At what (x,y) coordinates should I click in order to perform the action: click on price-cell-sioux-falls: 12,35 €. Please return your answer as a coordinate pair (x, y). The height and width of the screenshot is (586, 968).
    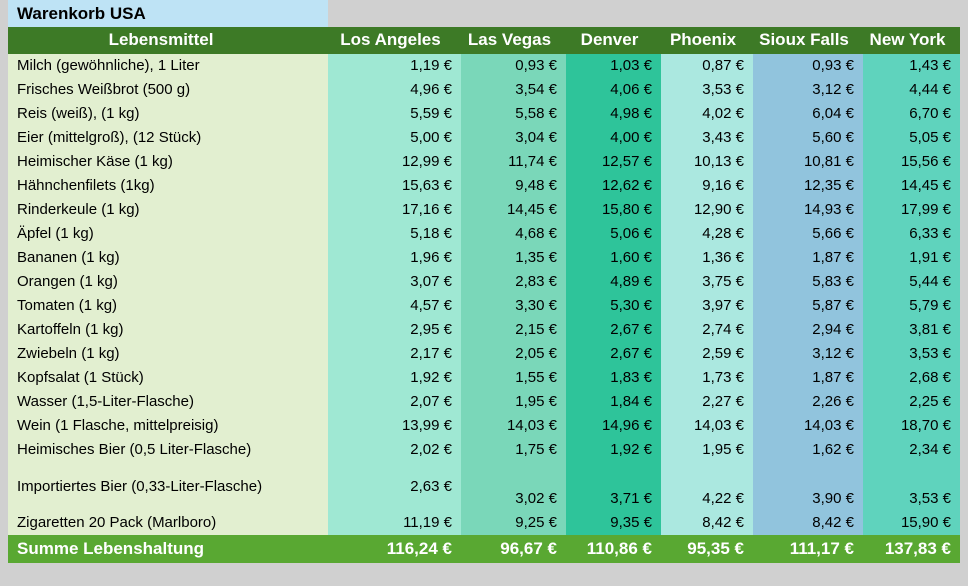
    Looking at the image, I should click on (808, 186).